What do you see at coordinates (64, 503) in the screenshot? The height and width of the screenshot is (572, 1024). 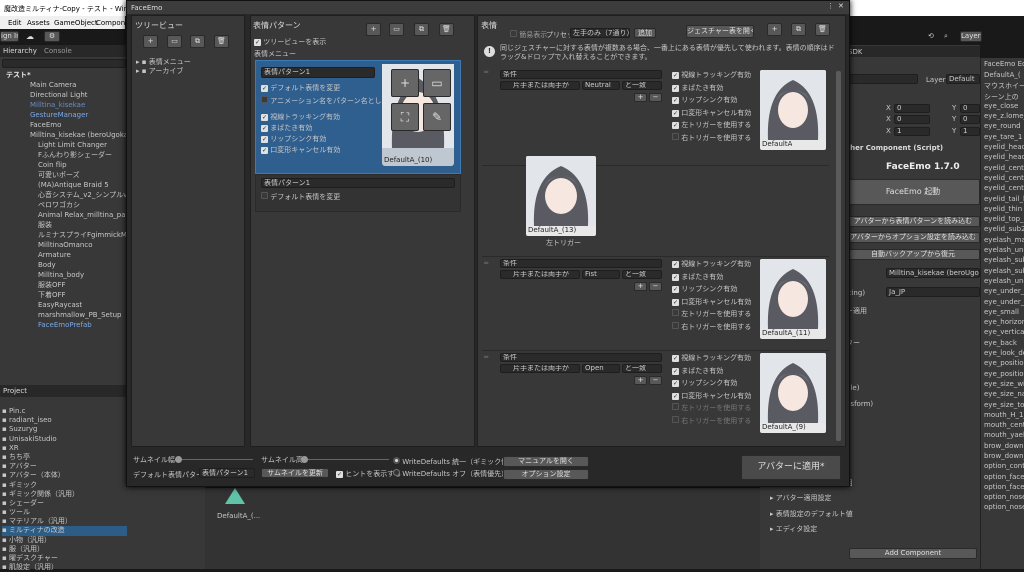 I see `folder-item: ▪ シェーダー` at bounding box center [64, 503].